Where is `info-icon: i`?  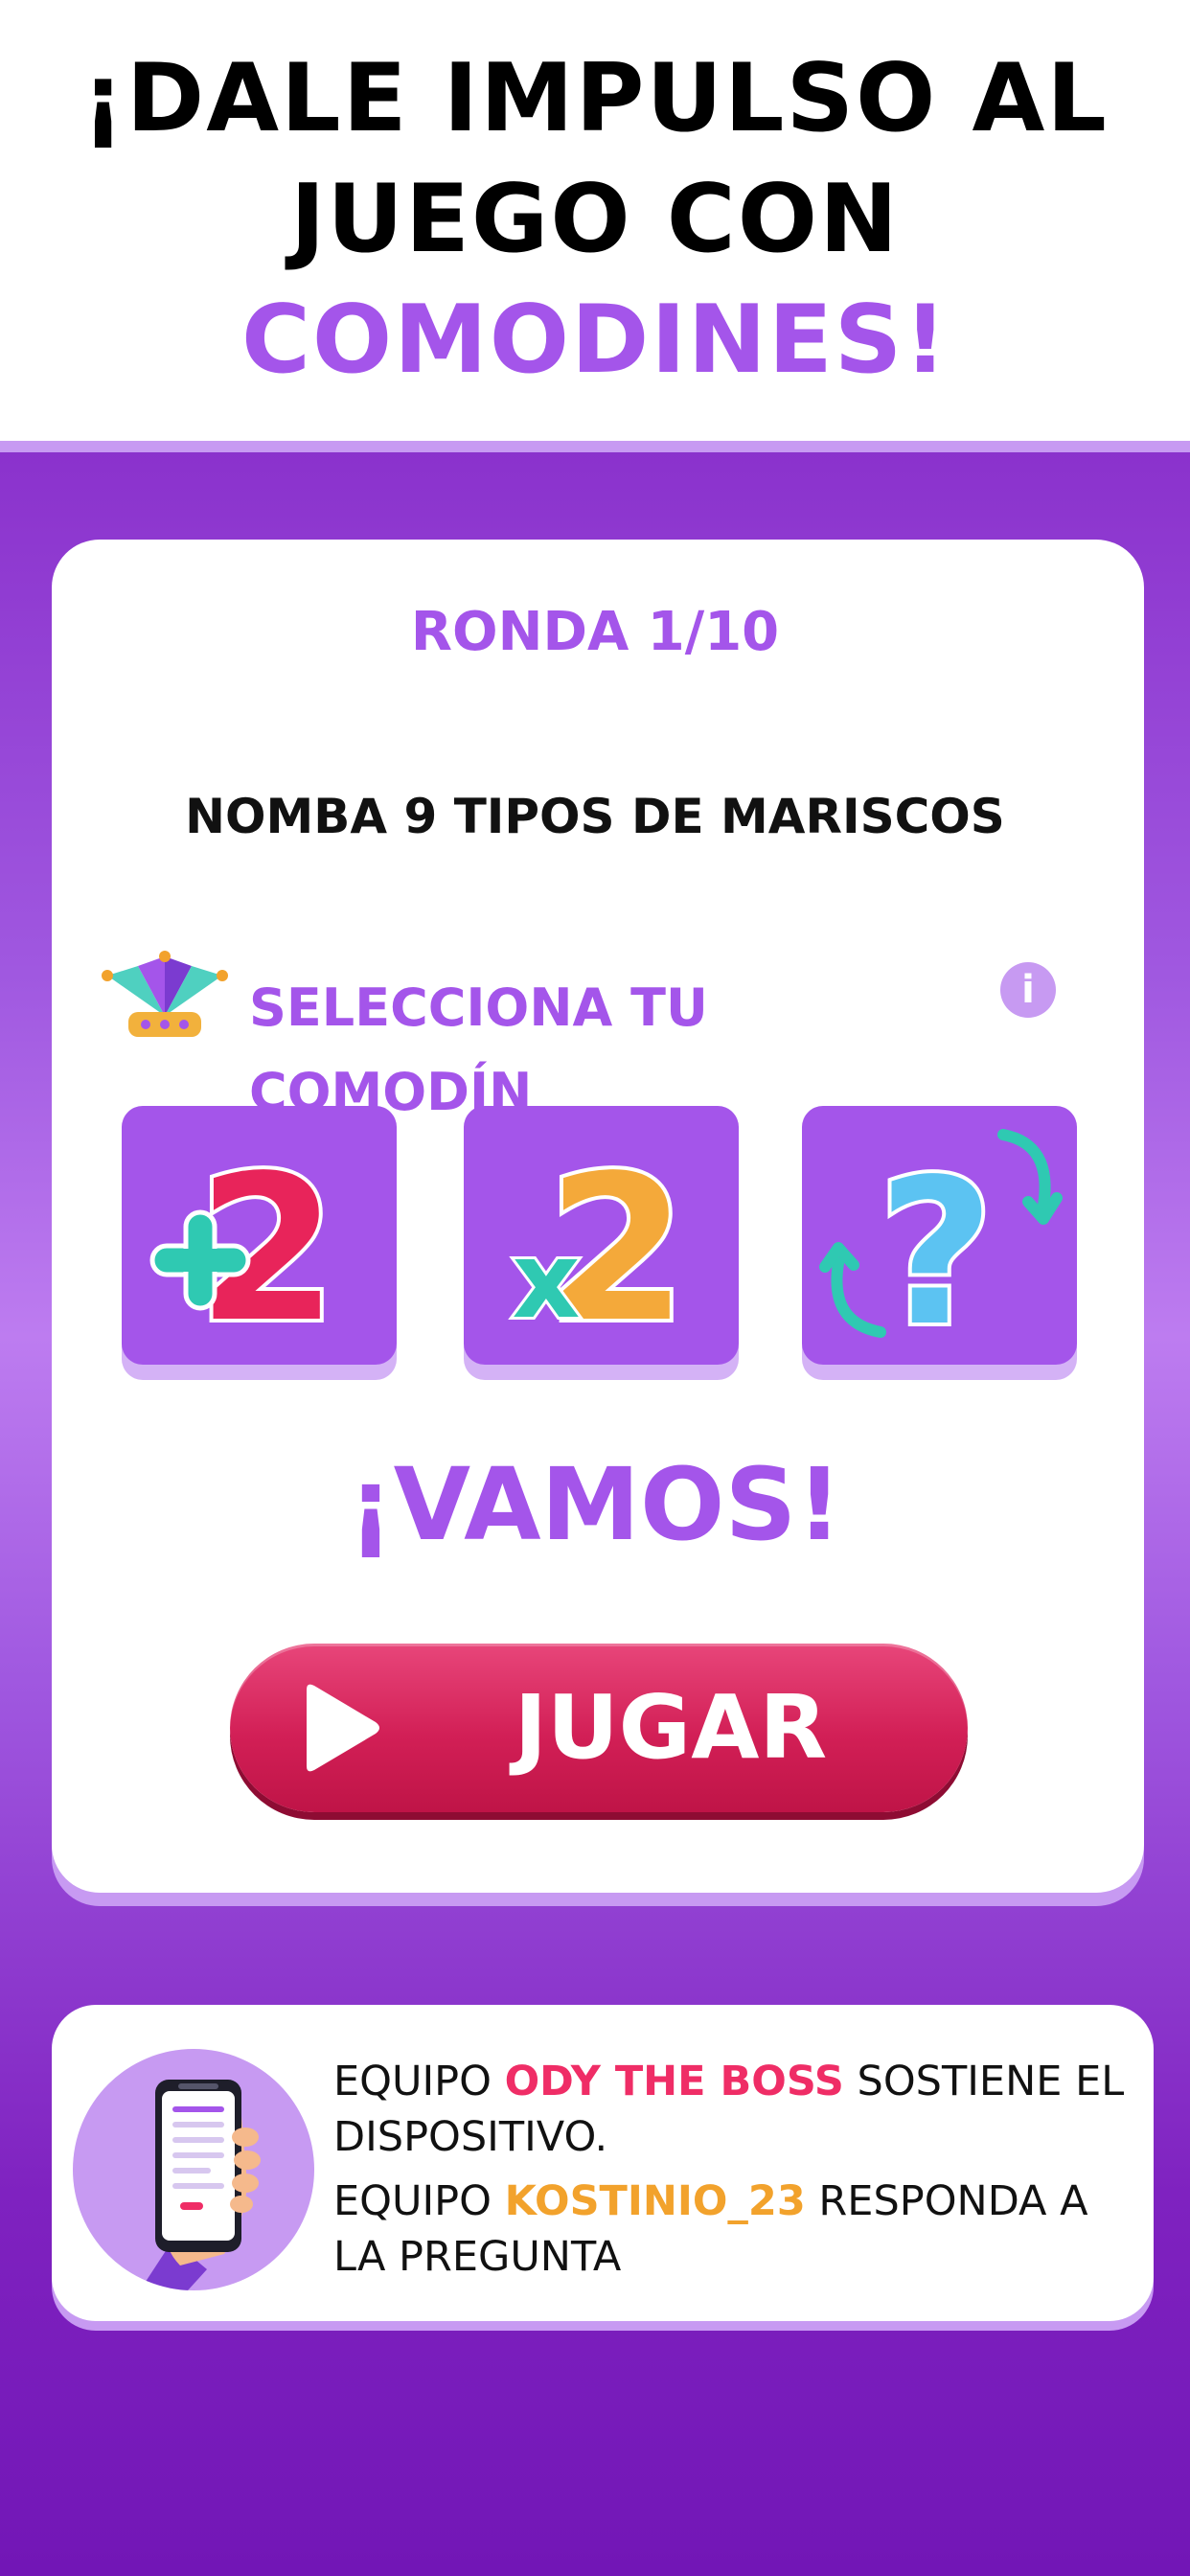 info-icon: i is located at coordinates (1028, 990).